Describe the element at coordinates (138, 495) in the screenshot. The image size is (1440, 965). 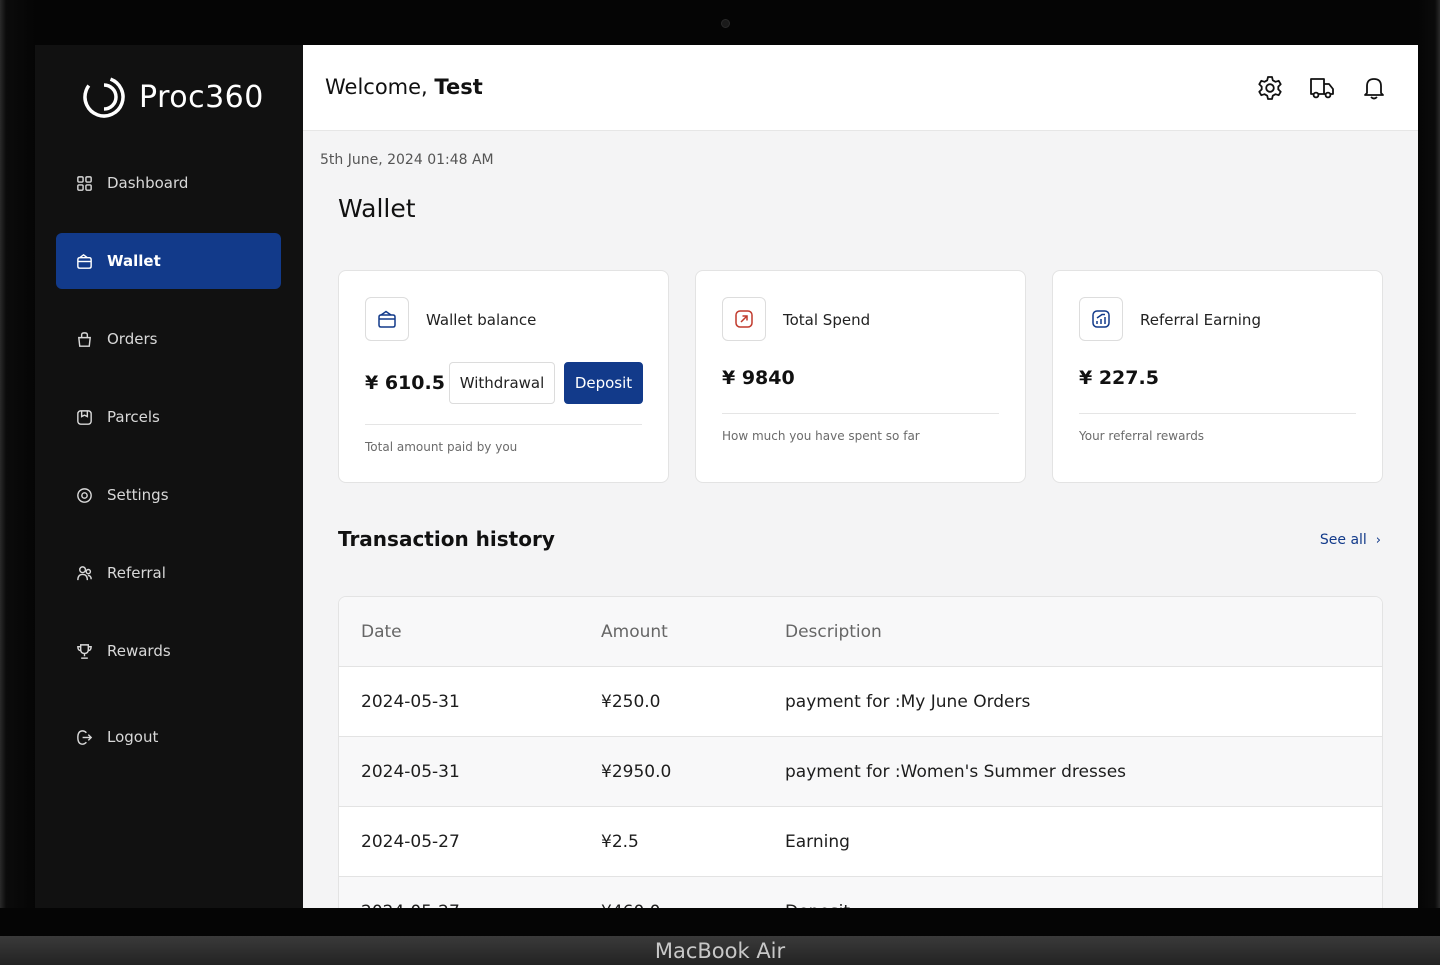
I see `sidebar-item-label: Settings` at that location.